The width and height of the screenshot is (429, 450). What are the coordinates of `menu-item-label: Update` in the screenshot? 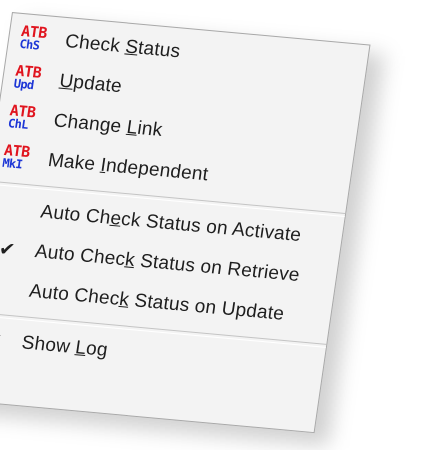 It's located at (91, 84).